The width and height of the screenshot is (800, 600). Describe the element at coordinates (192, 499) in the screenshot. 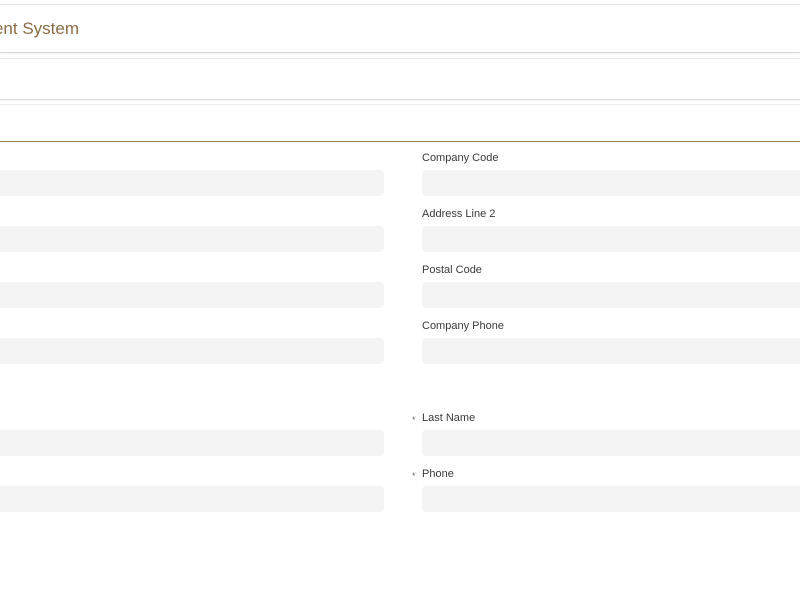

I see `email-input` at that location.